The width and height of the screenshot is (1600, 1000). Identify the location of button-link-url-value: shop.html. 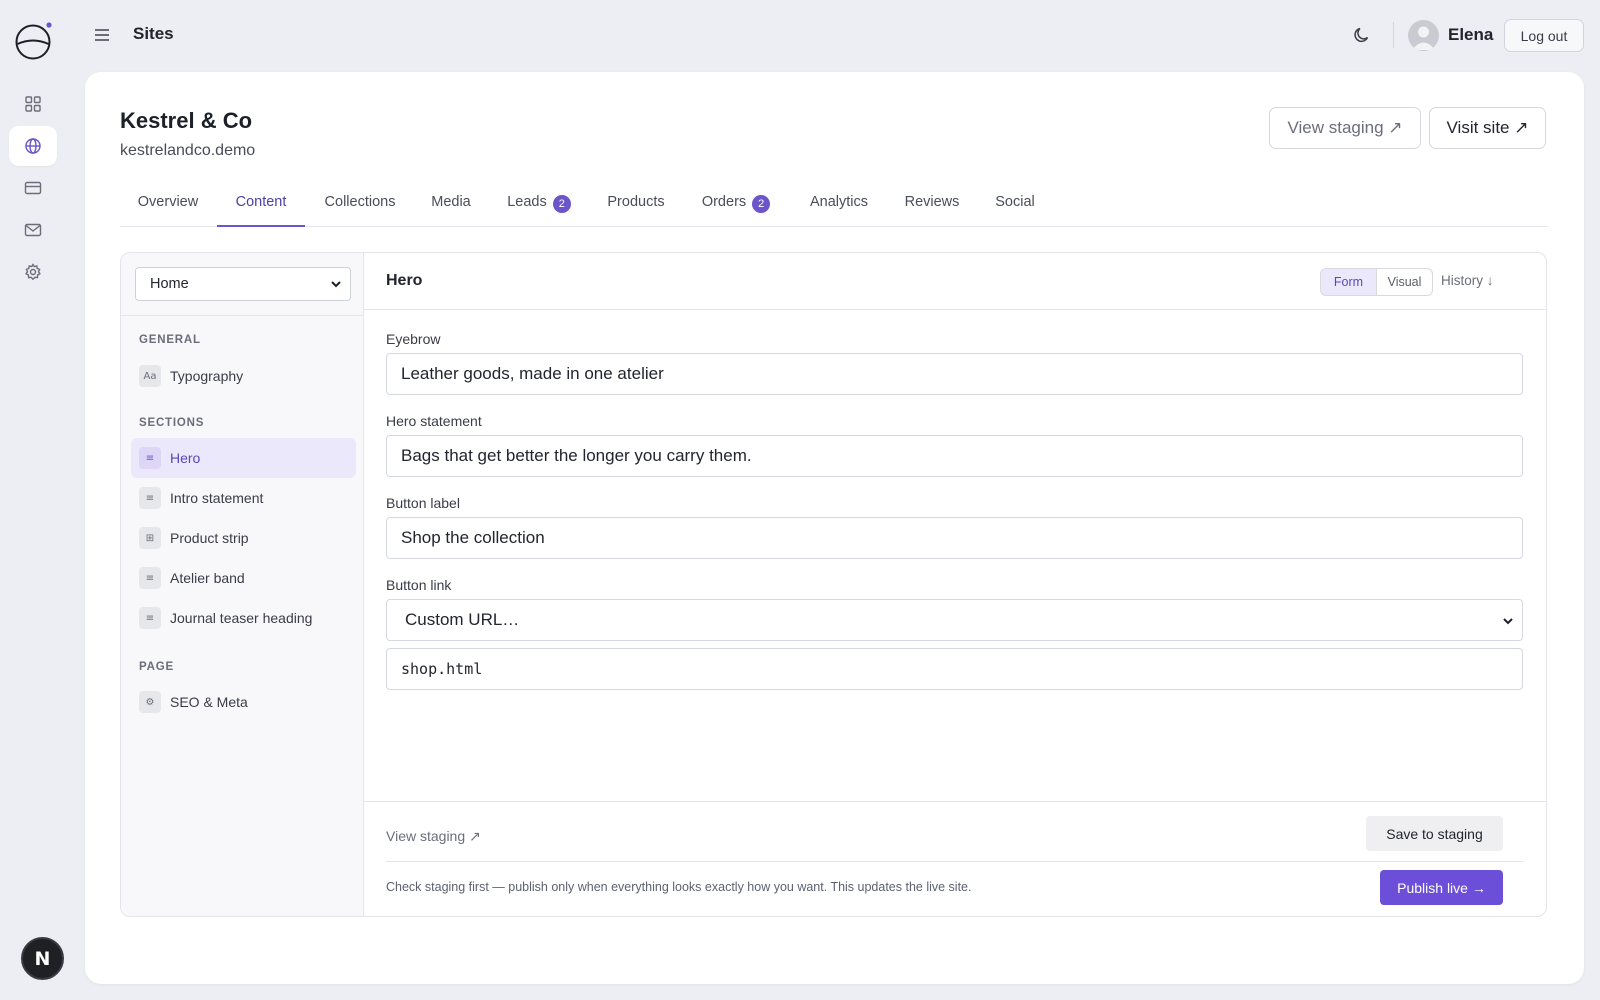
(442, 669).